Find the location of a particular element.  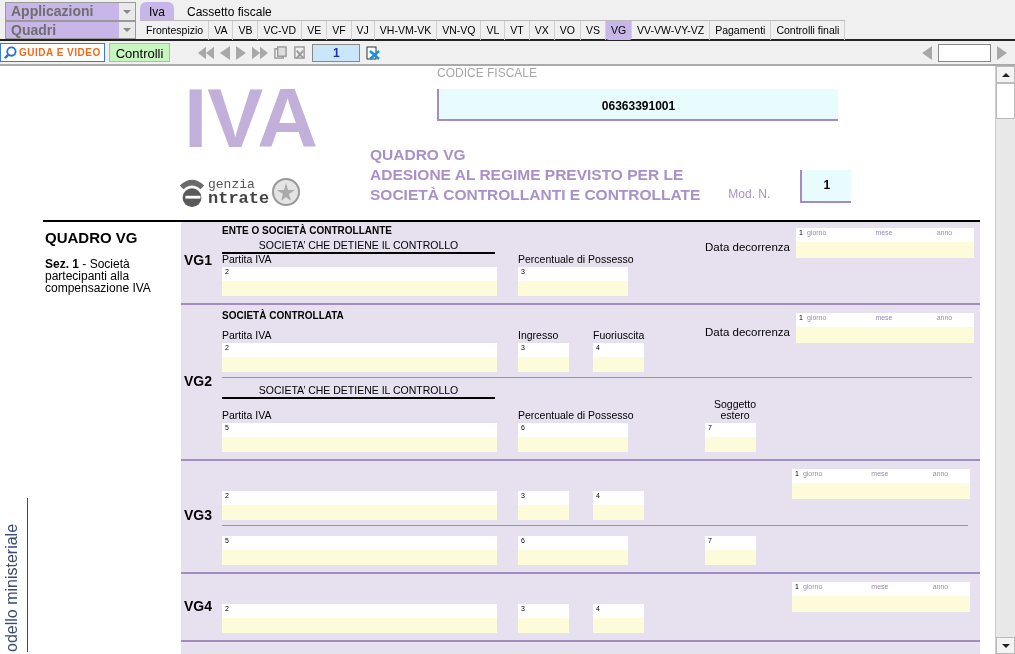

row-code: VG1 is located at coordinates (198, 260).